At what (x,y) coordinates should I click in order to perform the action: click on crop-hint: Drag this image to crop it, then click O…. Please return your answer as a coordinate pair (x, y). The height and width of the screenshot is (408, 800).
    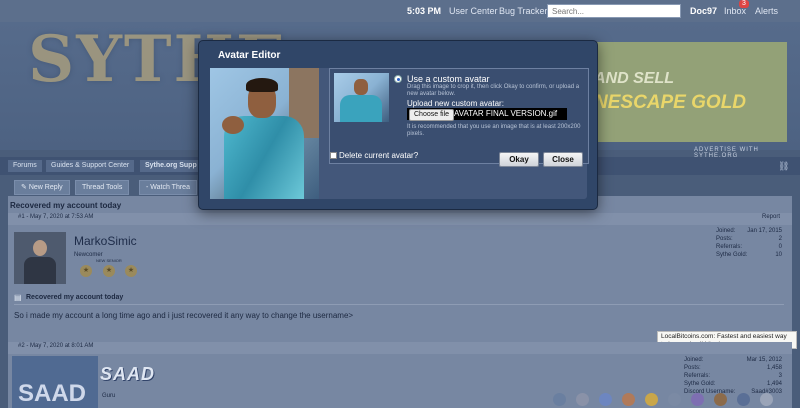
    Looking at the image, I should click on (493, 90).